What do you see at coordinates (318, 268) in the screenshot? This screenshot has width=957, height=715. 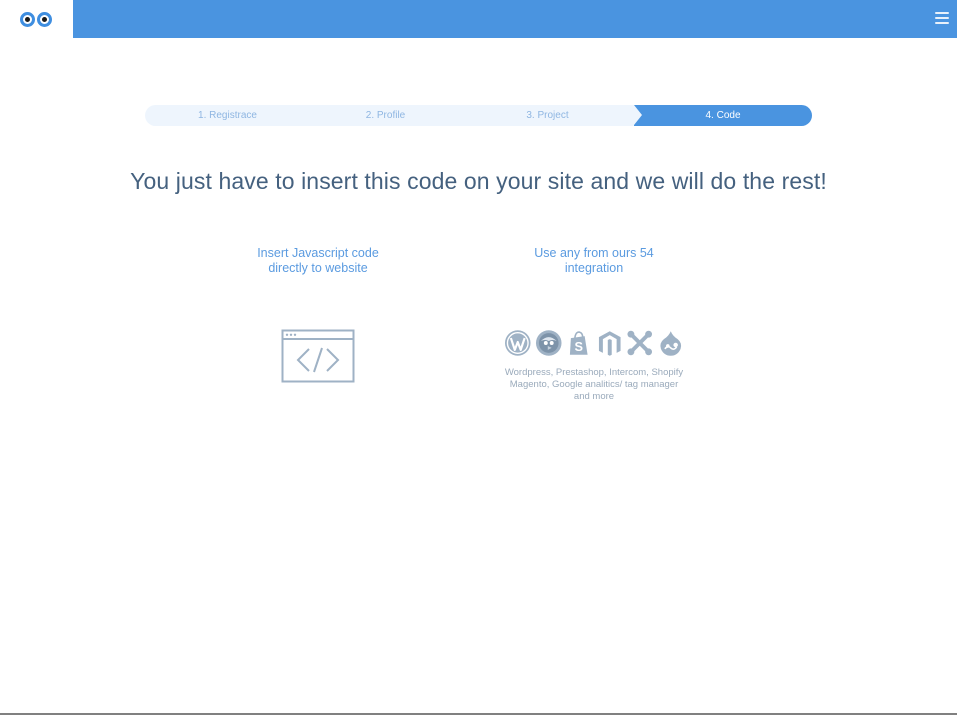 I see `option-title-line: directly to website` at bounding box center [318, 268].